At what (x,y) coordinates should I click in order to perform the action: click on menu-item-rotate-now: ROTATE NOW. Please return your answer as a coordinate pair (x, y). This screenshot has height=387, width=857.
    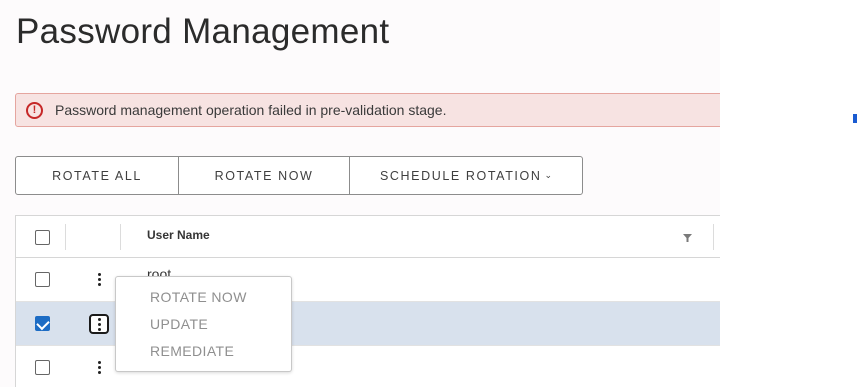
    Looking at the image, I should click on (203, 300).